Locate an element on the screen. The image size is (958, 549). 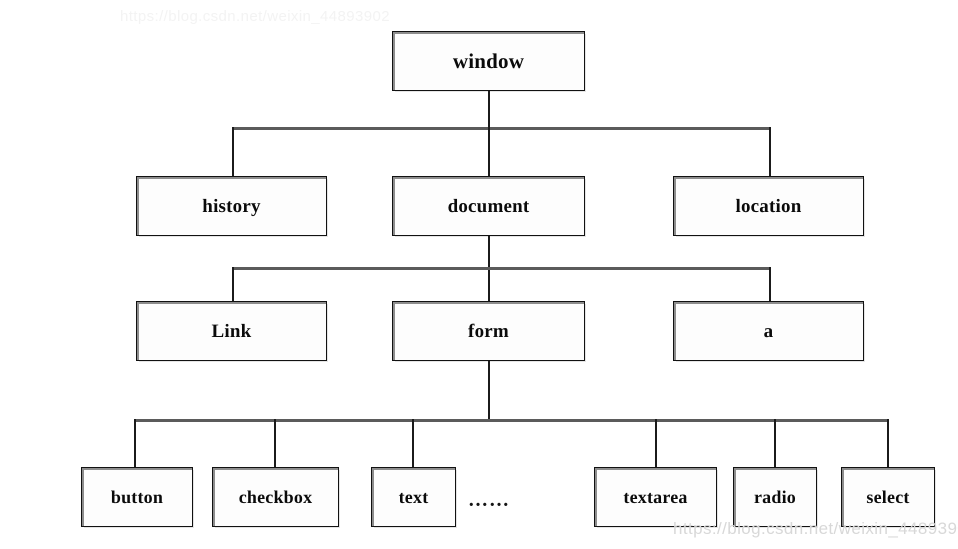
node-select-label: select is located at coordinates (888, 497).